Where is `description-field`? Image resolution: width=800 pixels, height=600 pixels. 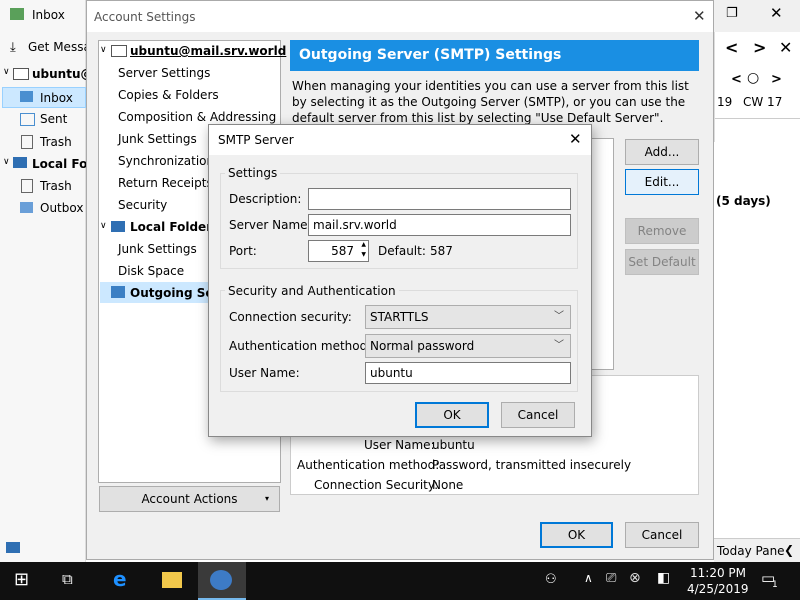
description-field is located at coordinates (439, 199).